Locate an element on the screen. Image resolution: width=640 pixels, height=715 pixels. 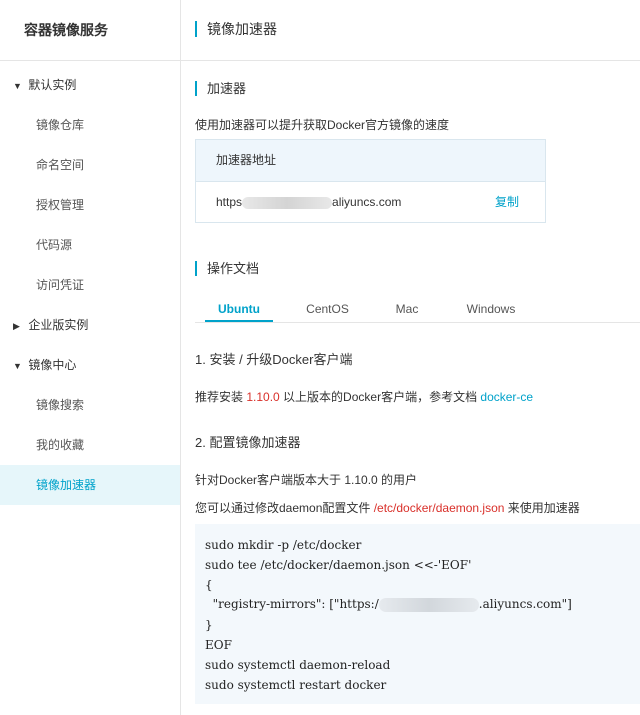
code-line: sudo mkdir -p /etc/docker is located at coordinates (283, 545).